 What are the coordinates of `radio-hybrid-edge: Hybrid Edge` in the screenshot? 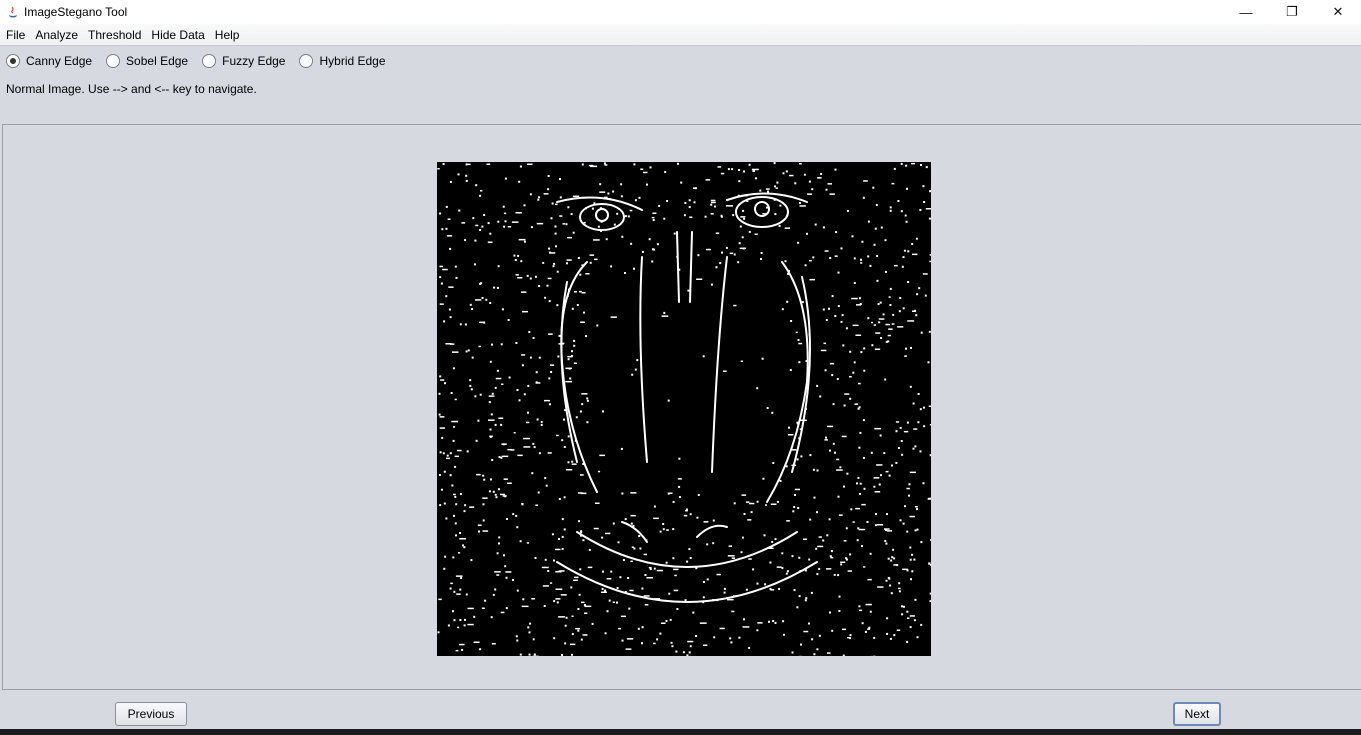 It's located at (342, 61).